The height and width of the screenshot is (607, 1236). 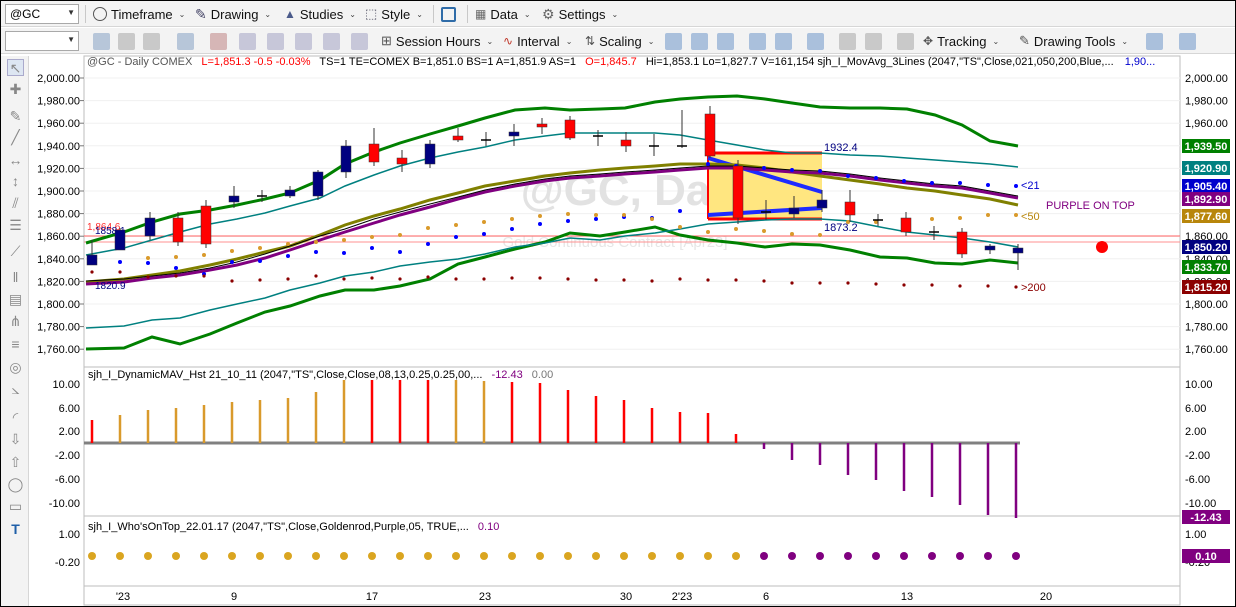 I want to click on price-tick-label: 1,900.00, so click(x=58, y=192).